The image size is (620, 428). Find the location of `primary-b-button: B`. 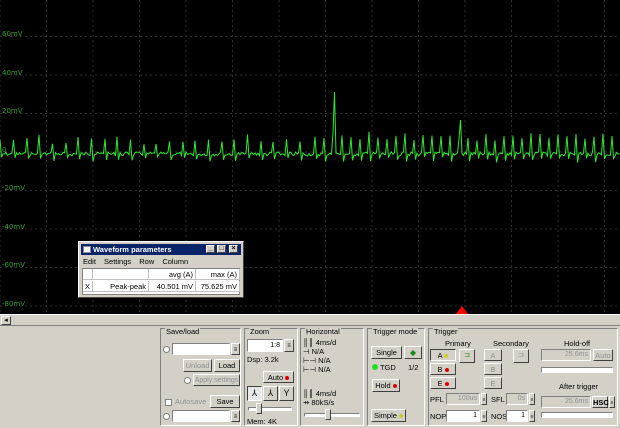

primary-b-button: B is located at coordinates (443, 369).